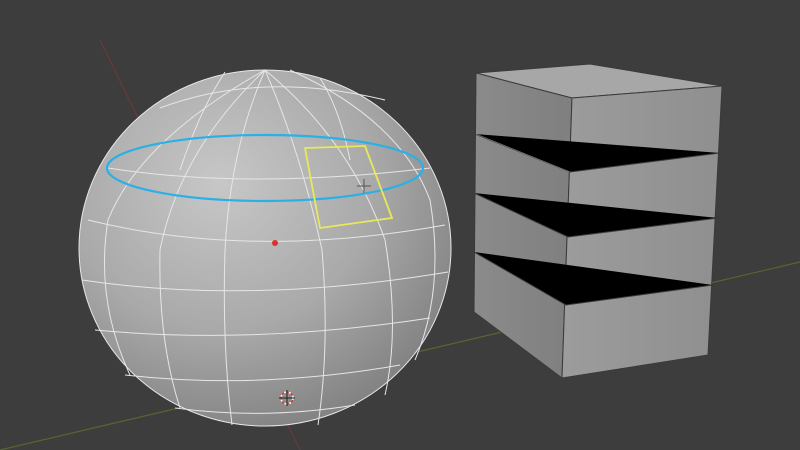  What do you see at coordinates (275, 243) in the screenshot?
I see `object-origin-icon` at bounding box center [275, 243].